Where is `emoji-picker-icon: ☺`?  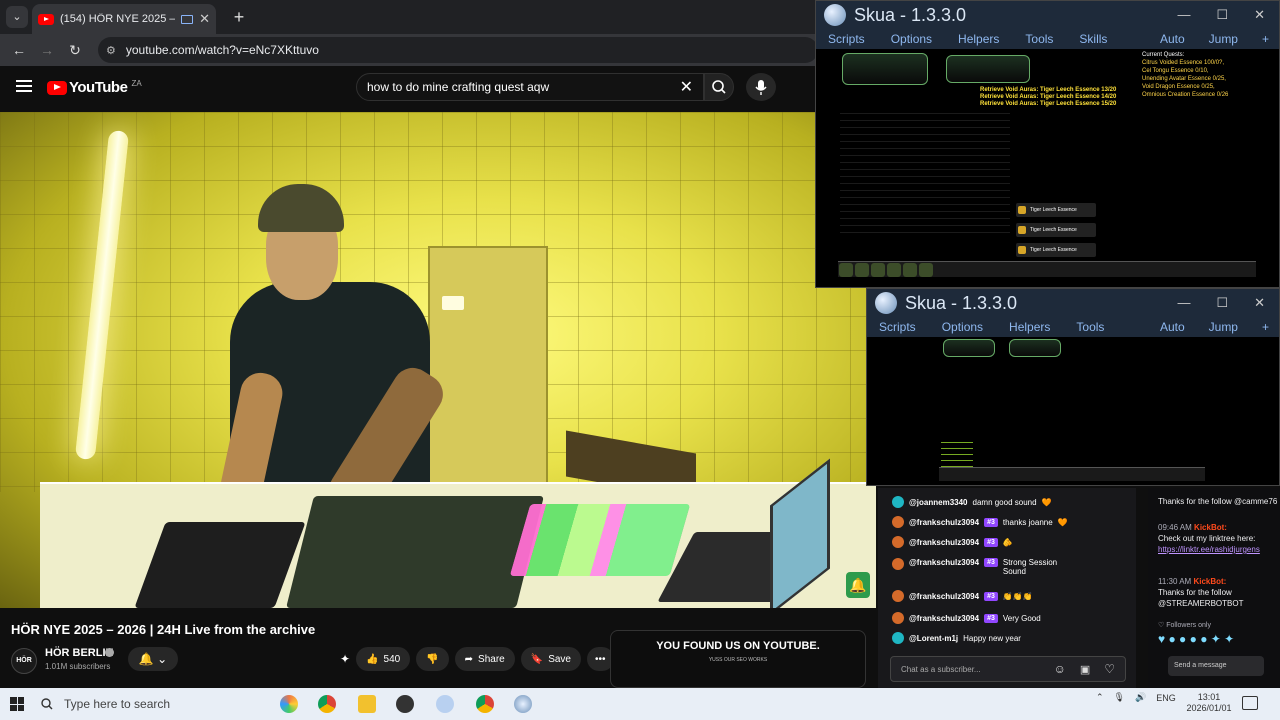 emoji-picker-icon: ☺ is located at coordinates (1060, 669).